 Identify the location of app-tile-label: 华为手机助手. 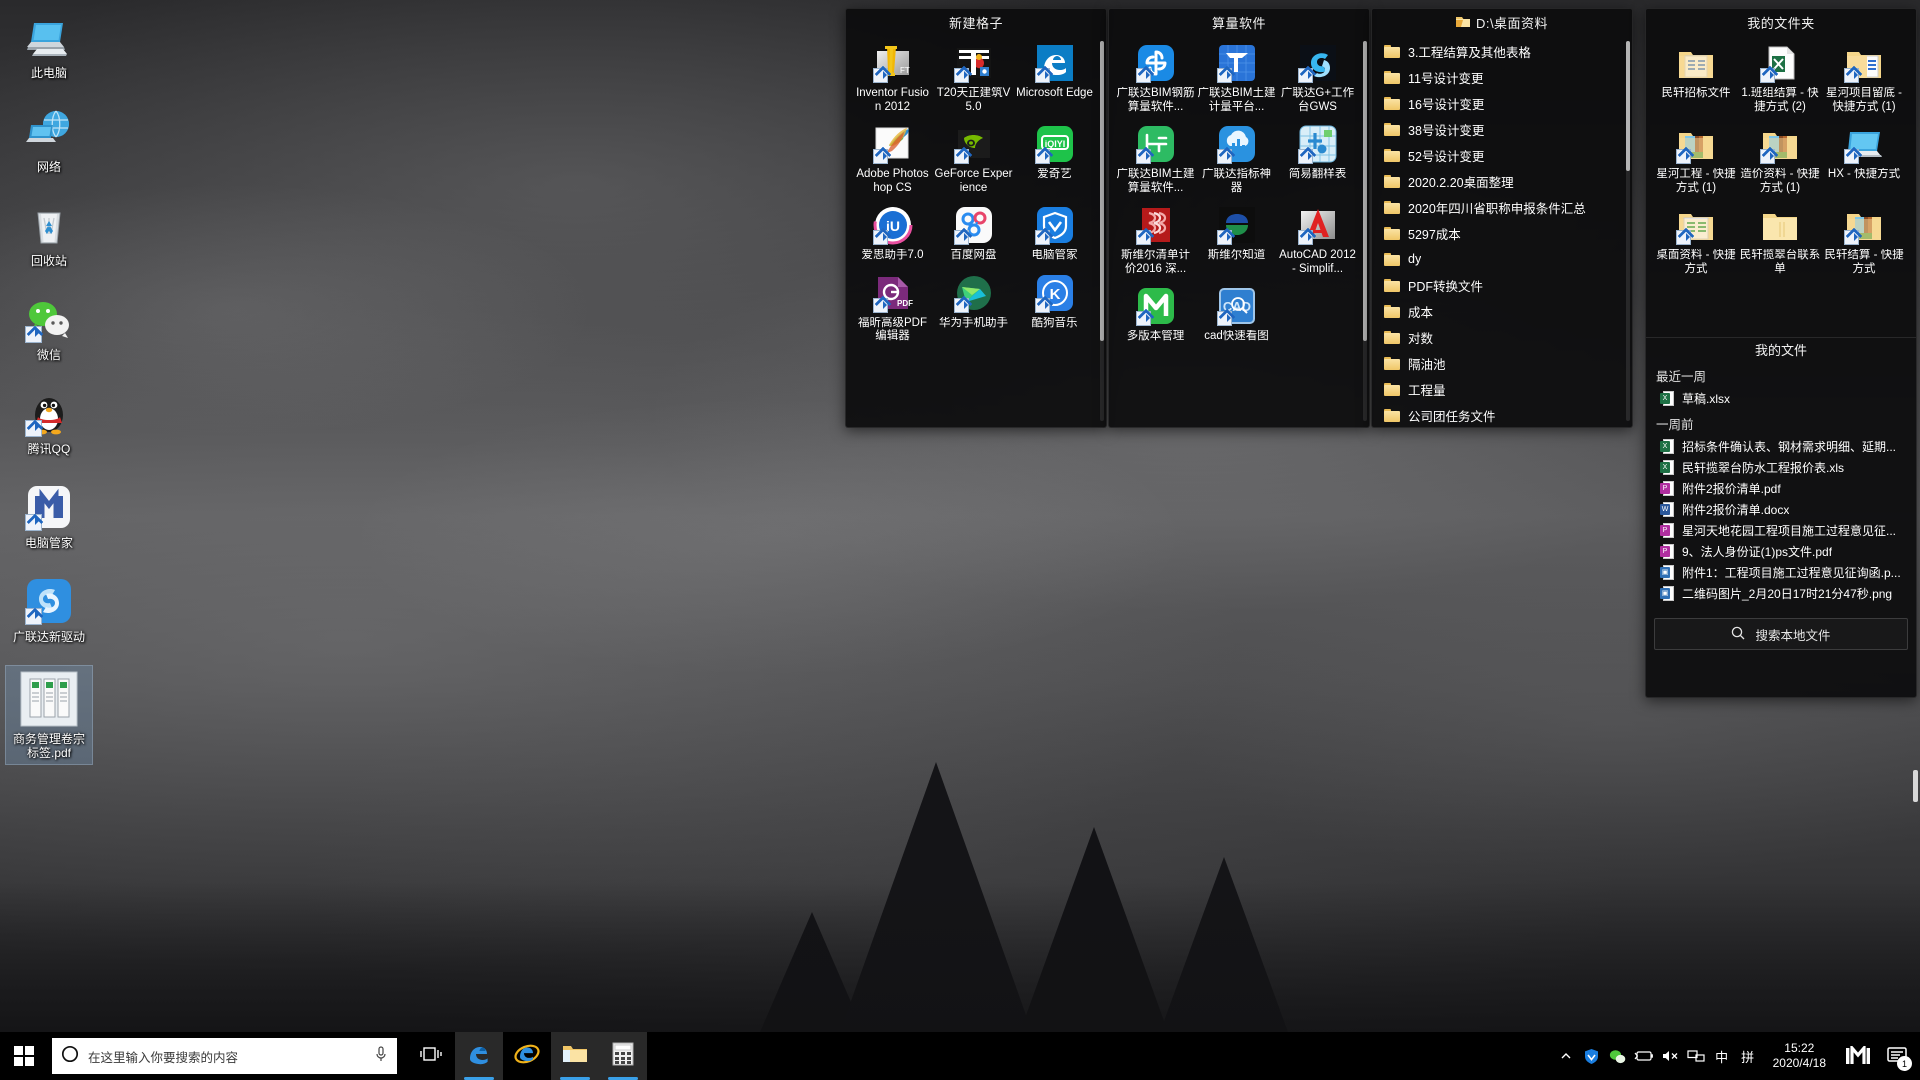
(973, 322).